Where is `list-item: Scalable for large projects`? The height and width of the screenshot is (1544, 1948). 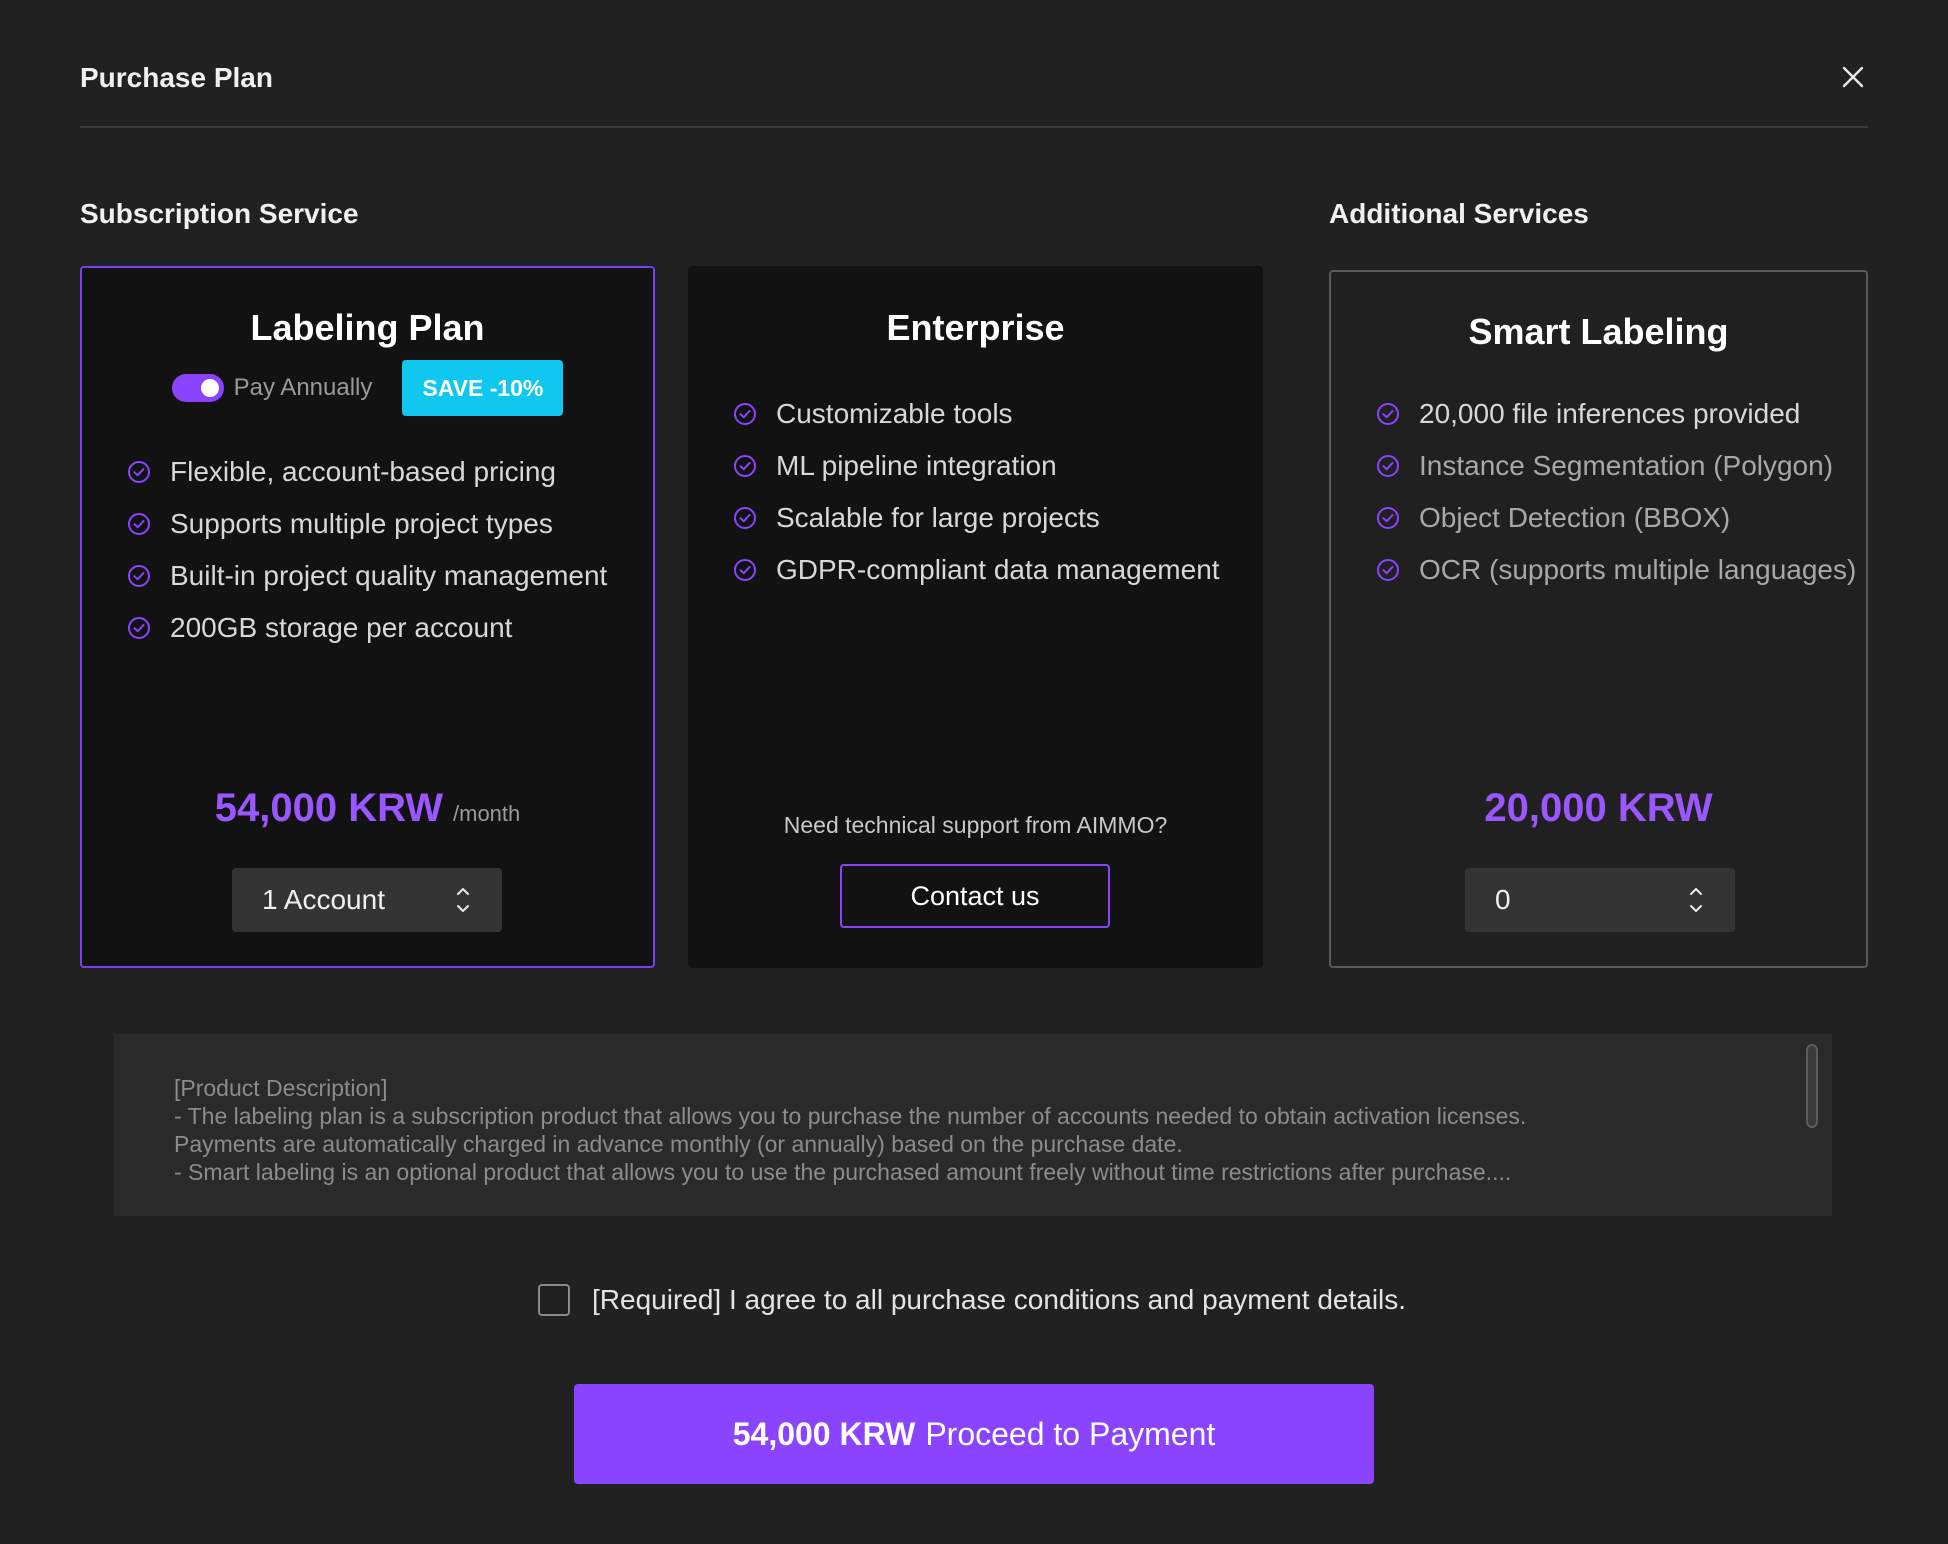
list-item: Scalable for large projects is located at coordinates (976, 518).